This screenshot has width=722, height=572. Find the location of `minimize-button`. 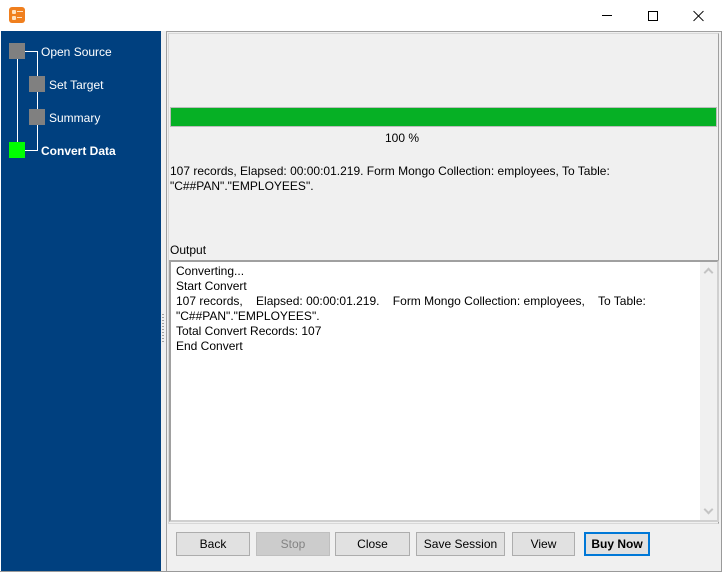

minimize-button is located at coordinates (607, 15).